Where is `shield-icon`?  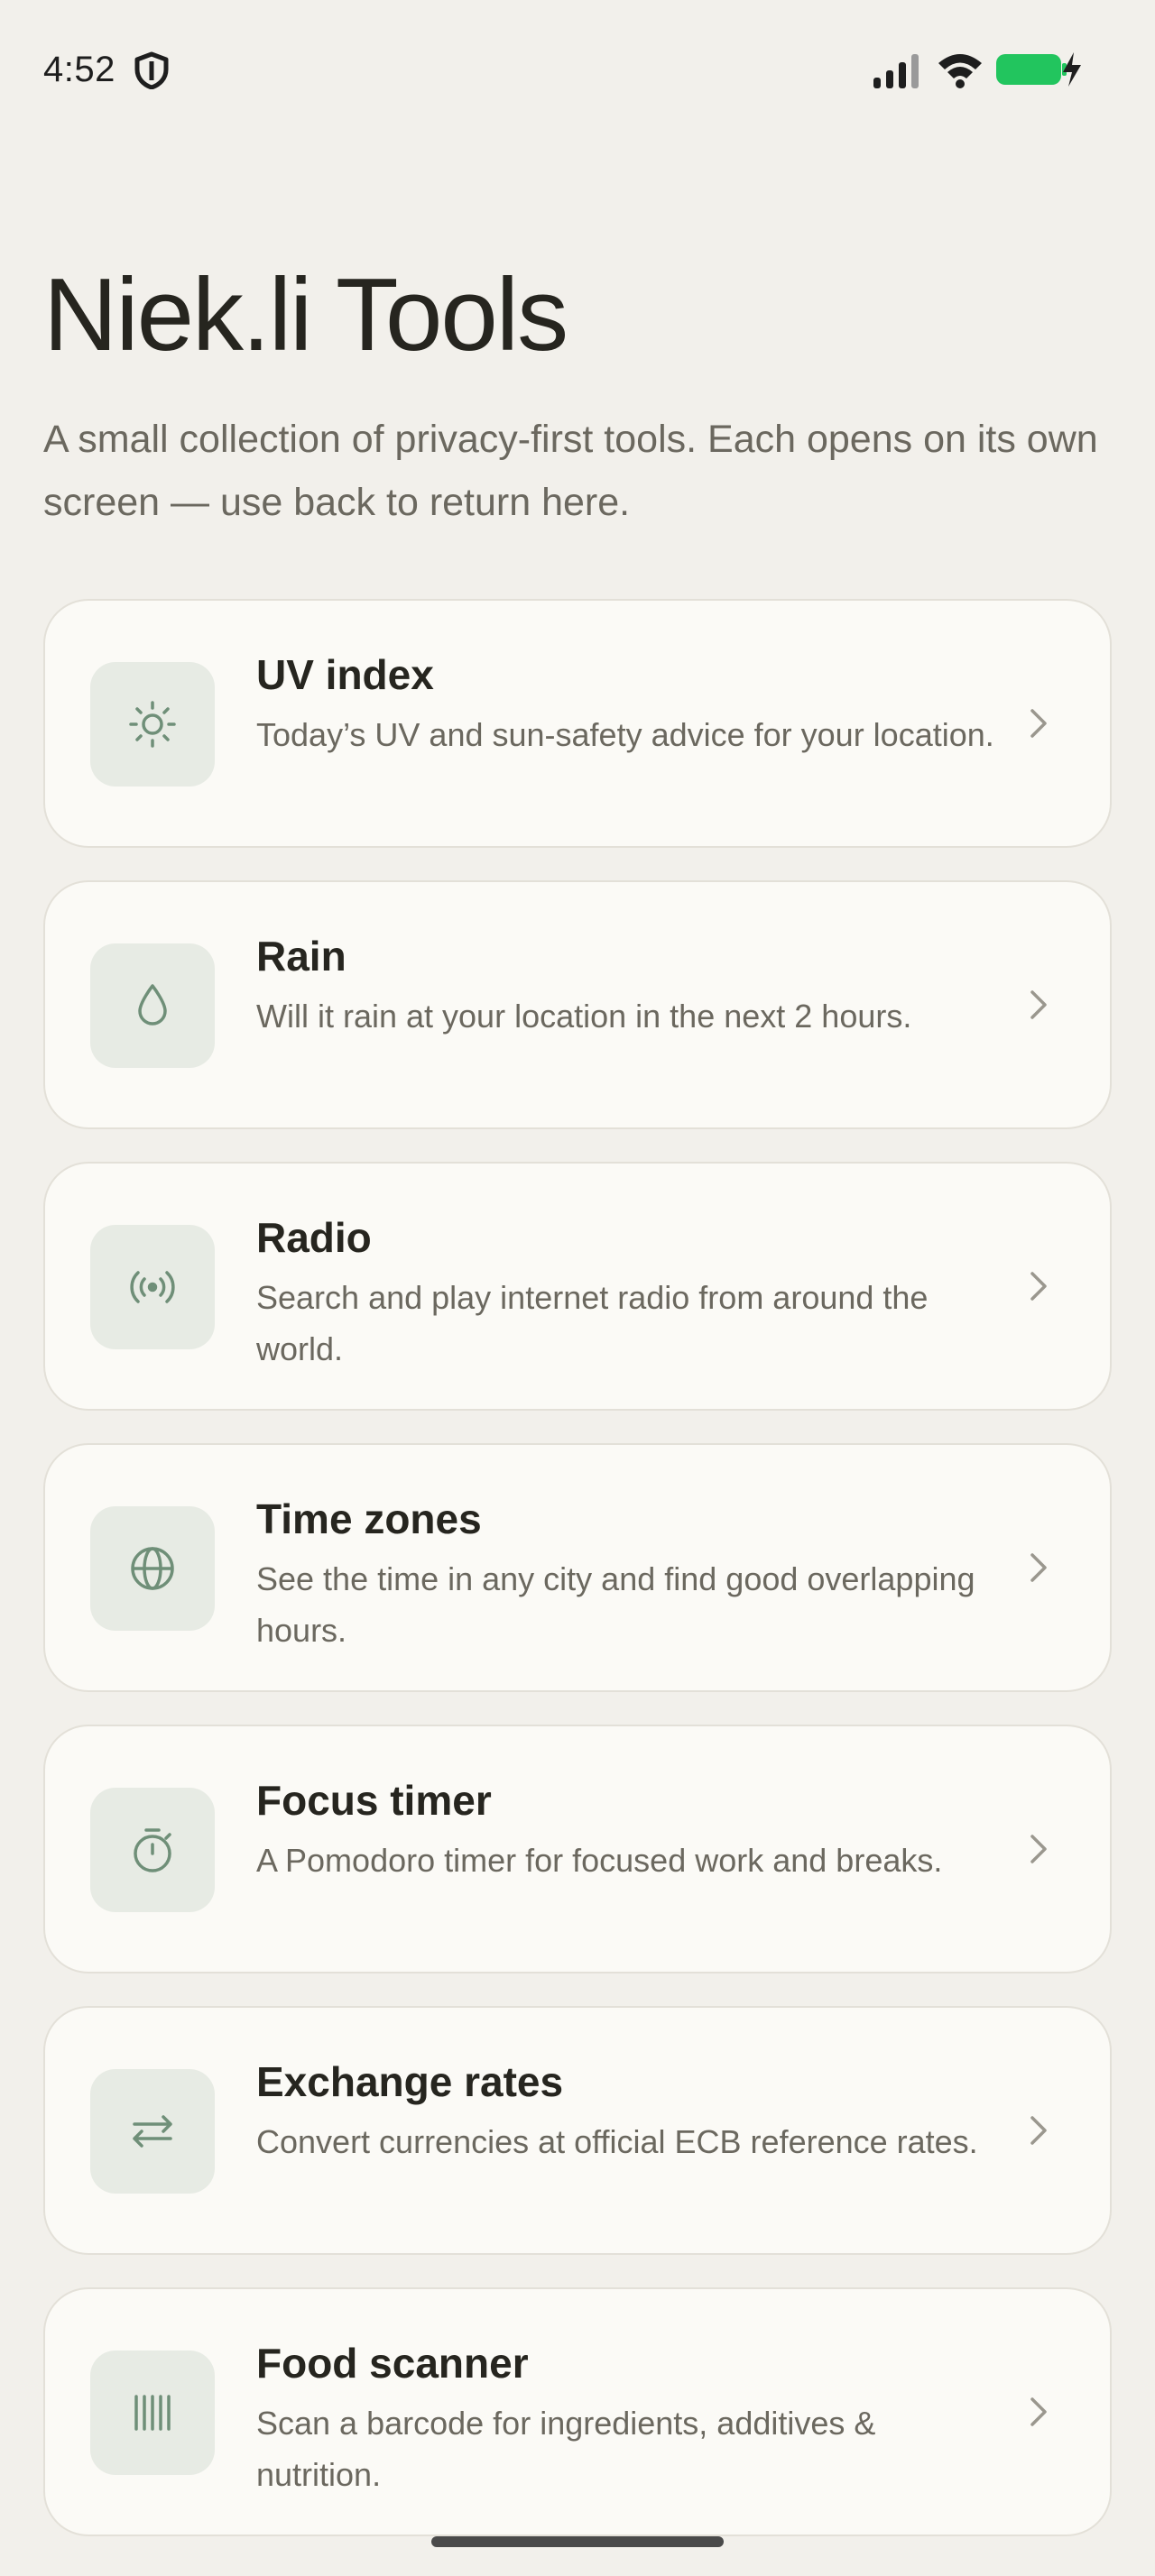
shield-icon is located at coordinates (151, 70).